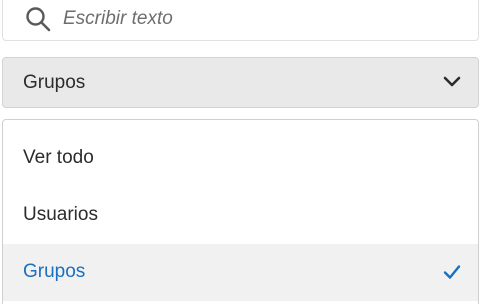 The width and height of the screenshot is (482, 304). Describe the element at coordinates (452, 81) in the screenshot. I see `chevron-down-icon` at that location.